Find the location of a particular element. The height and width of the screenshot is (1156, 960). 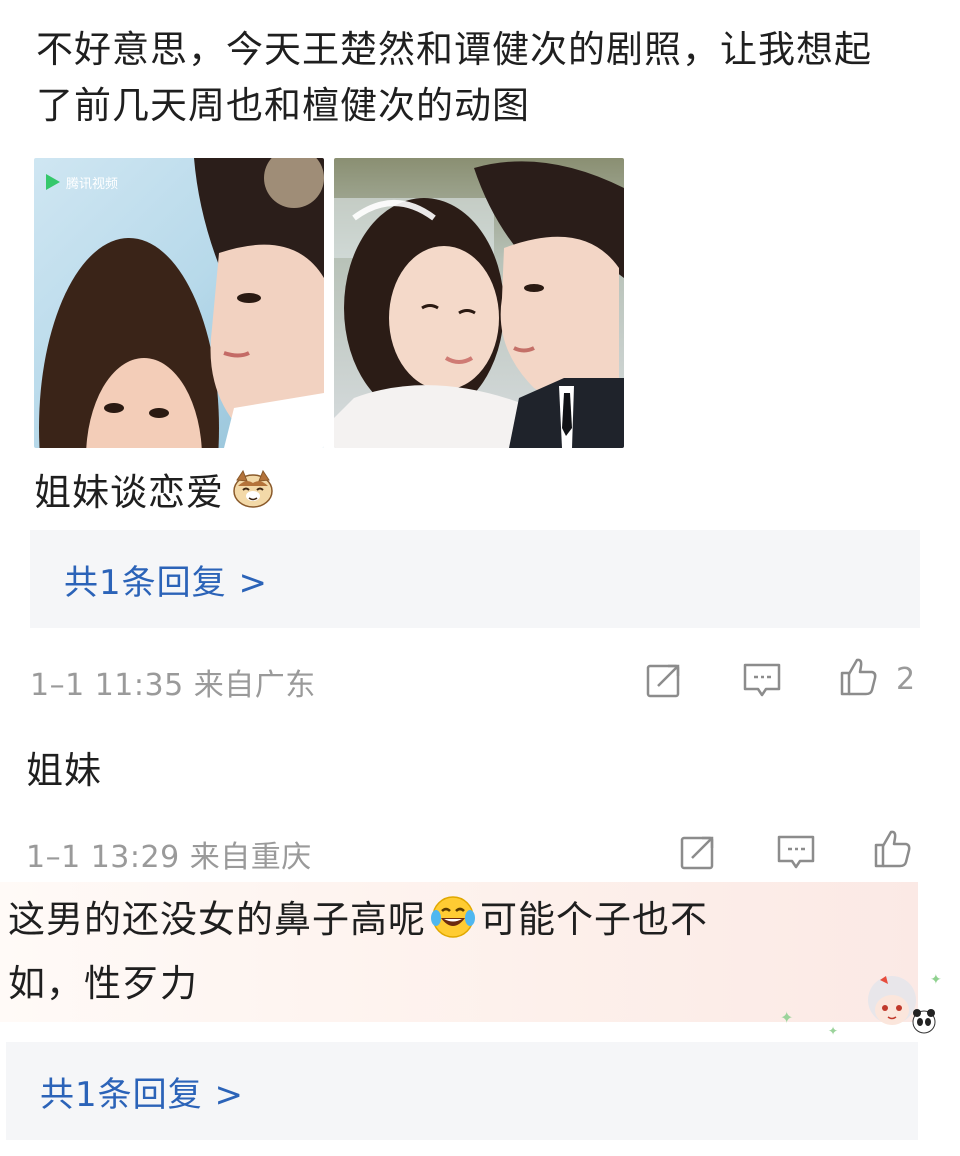

comment-3-text: 这男的还没女的鼻子高呢 可能个子也不 如，性歹力 is located at coordinates (448, 952).